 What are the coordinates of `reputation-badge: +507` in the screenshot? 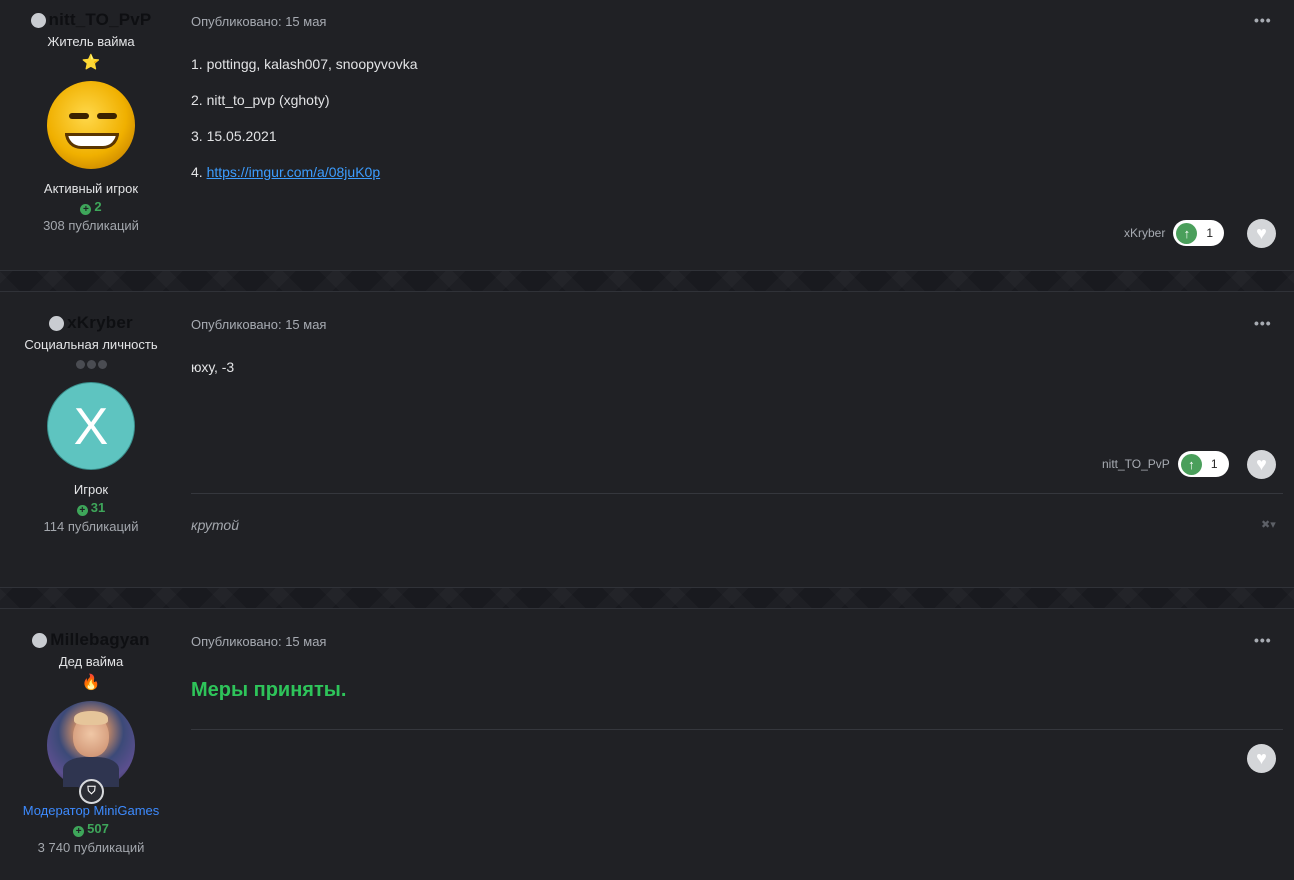 It's located at (91, 829).